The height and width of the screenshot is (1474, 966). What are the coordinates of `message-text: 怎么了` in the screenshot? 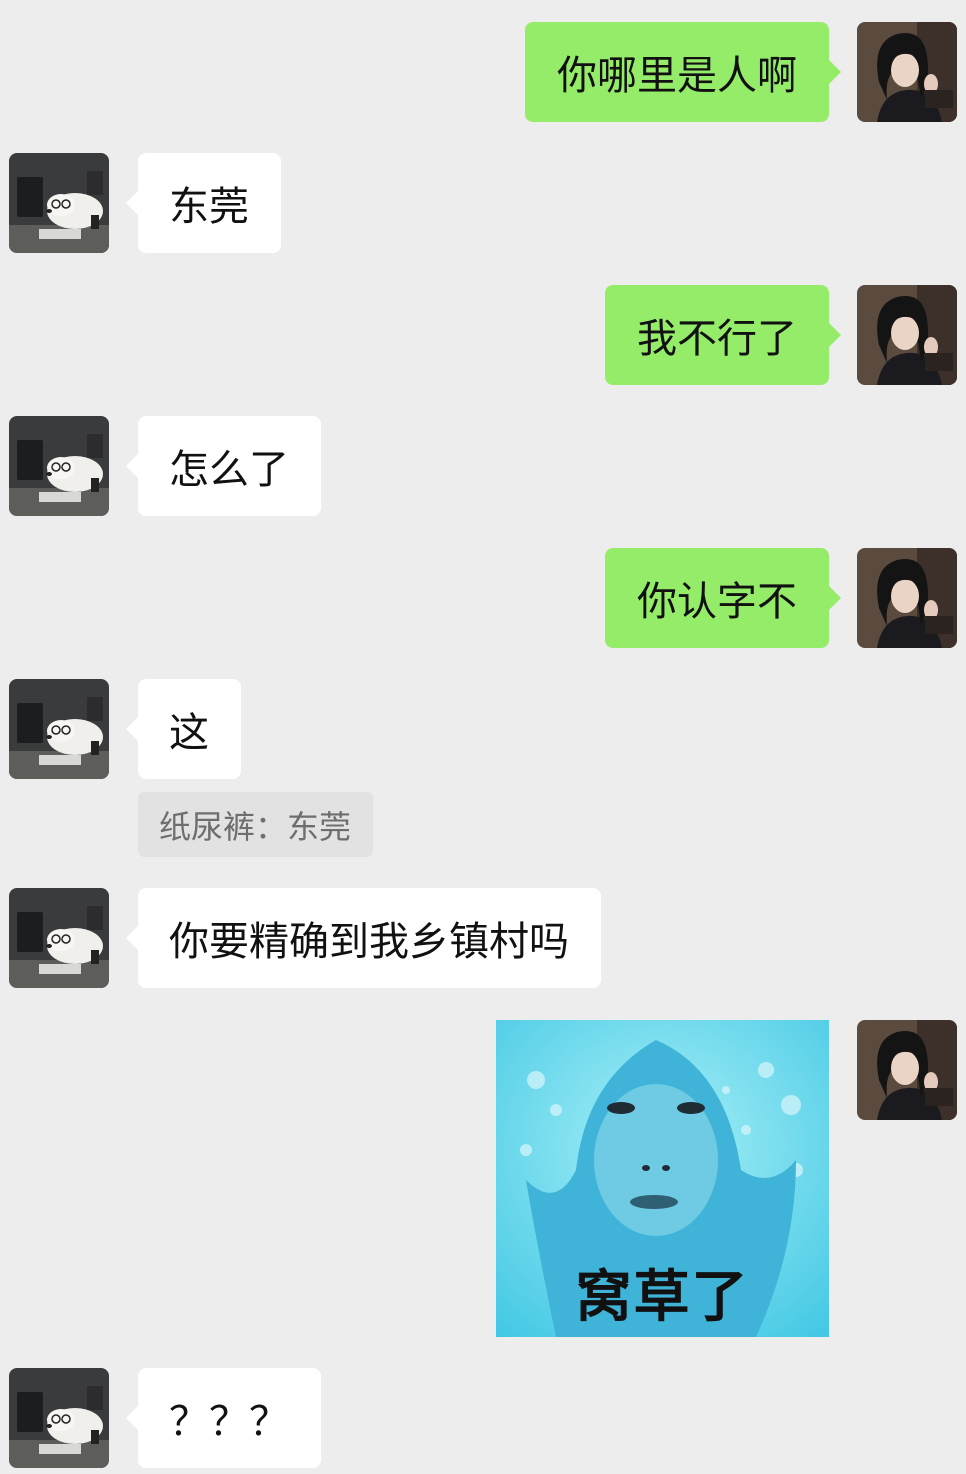 It's located at (229, 470).